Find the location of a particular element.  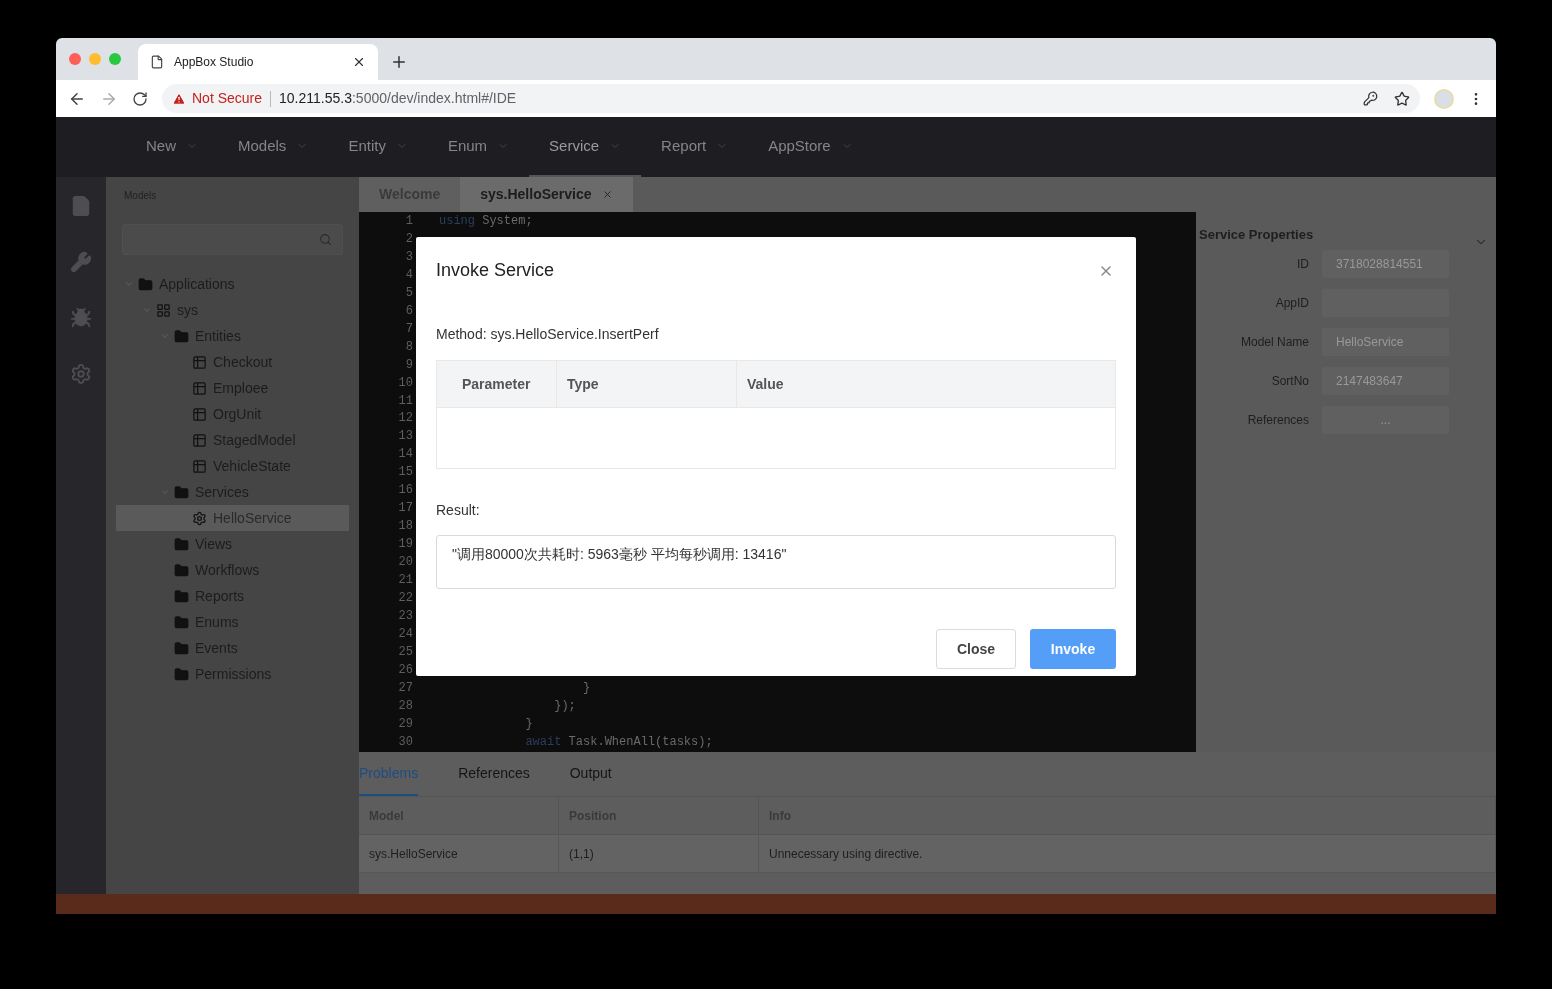

code-line: }); is located at coordinates (564, 706).